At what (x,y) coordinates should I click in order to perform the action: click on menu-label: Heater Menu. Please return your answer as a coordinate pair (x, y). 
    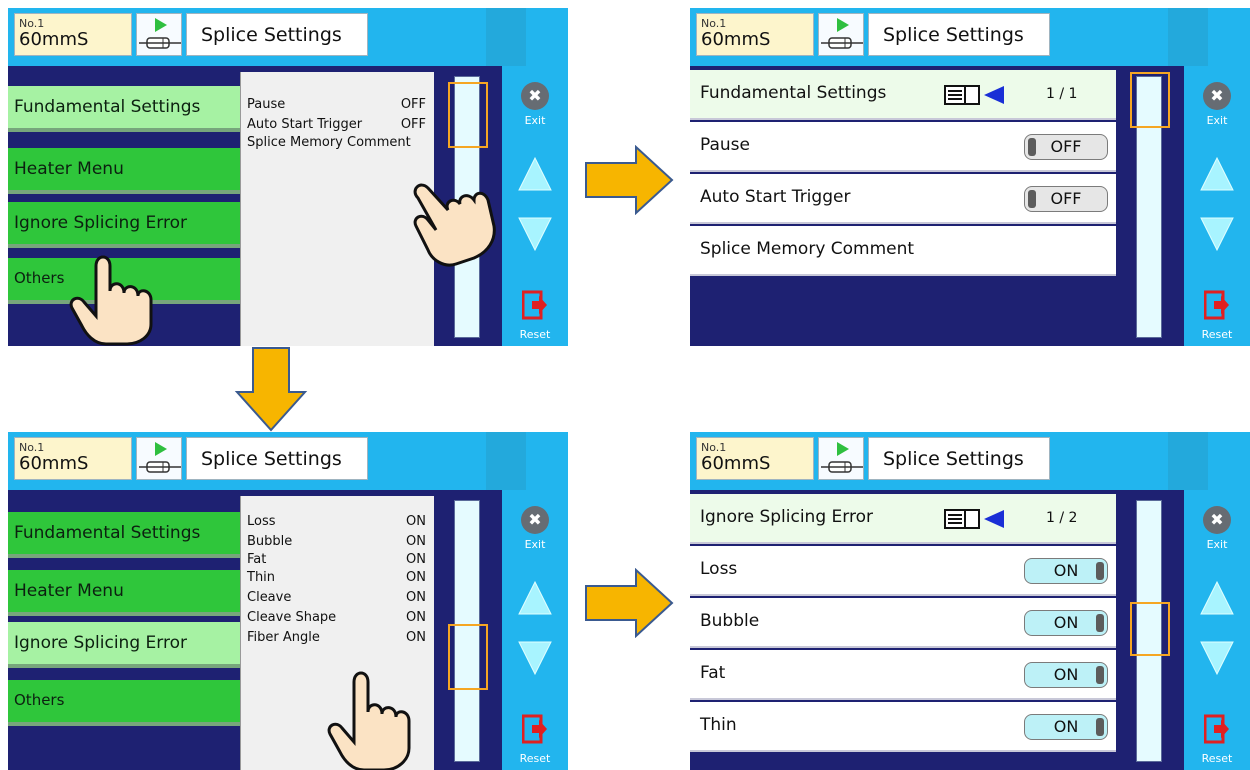
    Looking at the image, I should click on (69, 169).